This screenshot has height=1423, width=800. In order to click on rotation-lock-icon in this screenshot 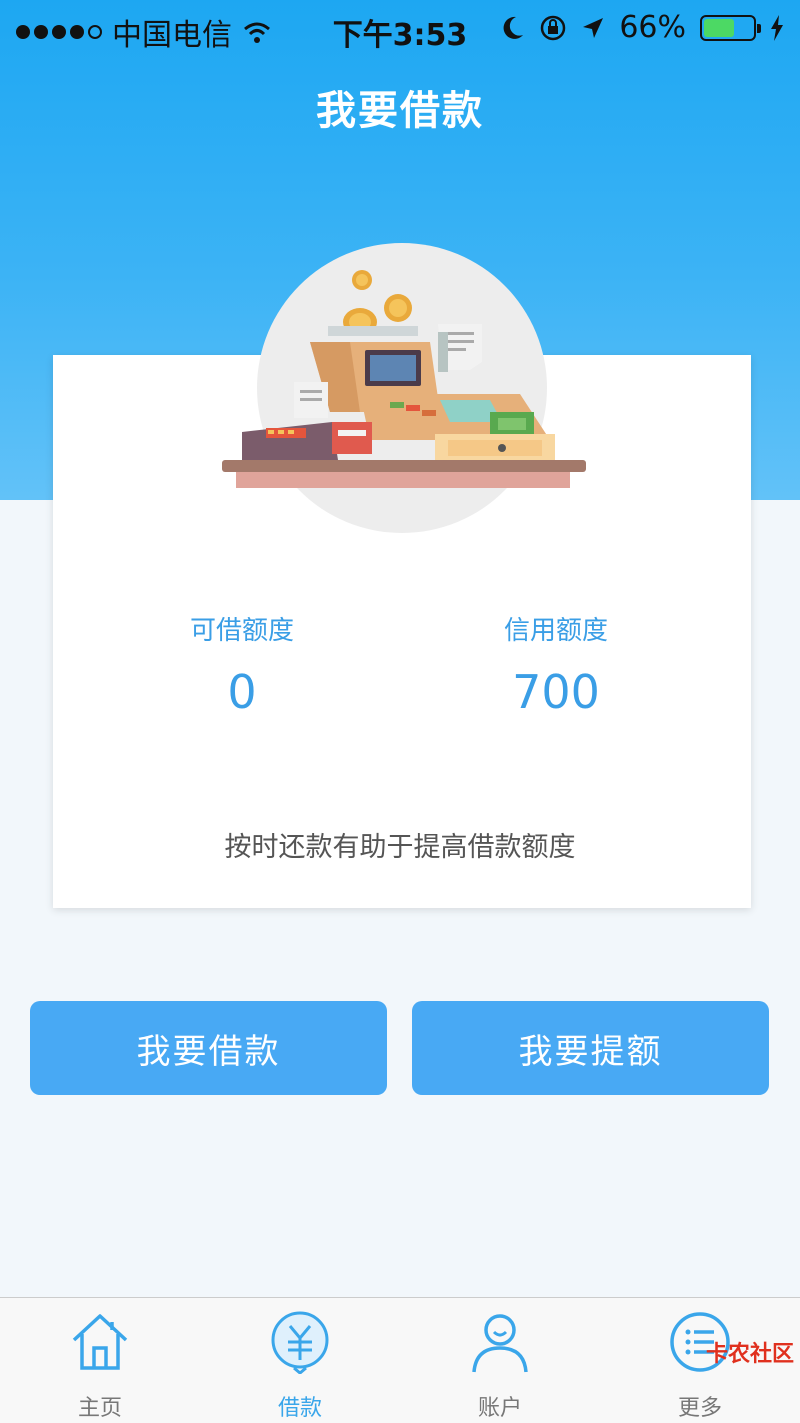, I will do `click(553, 27)`.